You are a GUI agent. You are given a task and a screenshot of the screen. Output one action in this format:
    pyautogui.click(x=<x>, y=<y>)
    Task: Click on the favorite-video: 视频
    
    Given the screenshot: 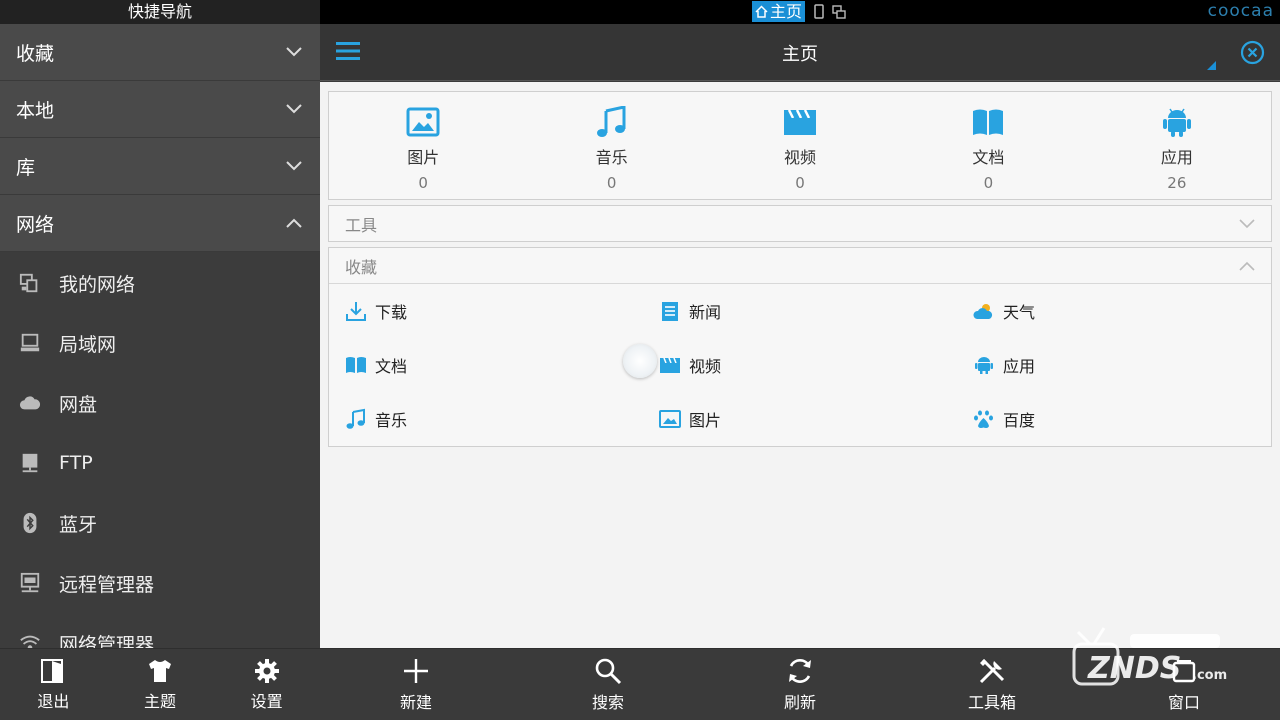 What is the action you would take?
    pyautogui.click(x=800, y=365)
    